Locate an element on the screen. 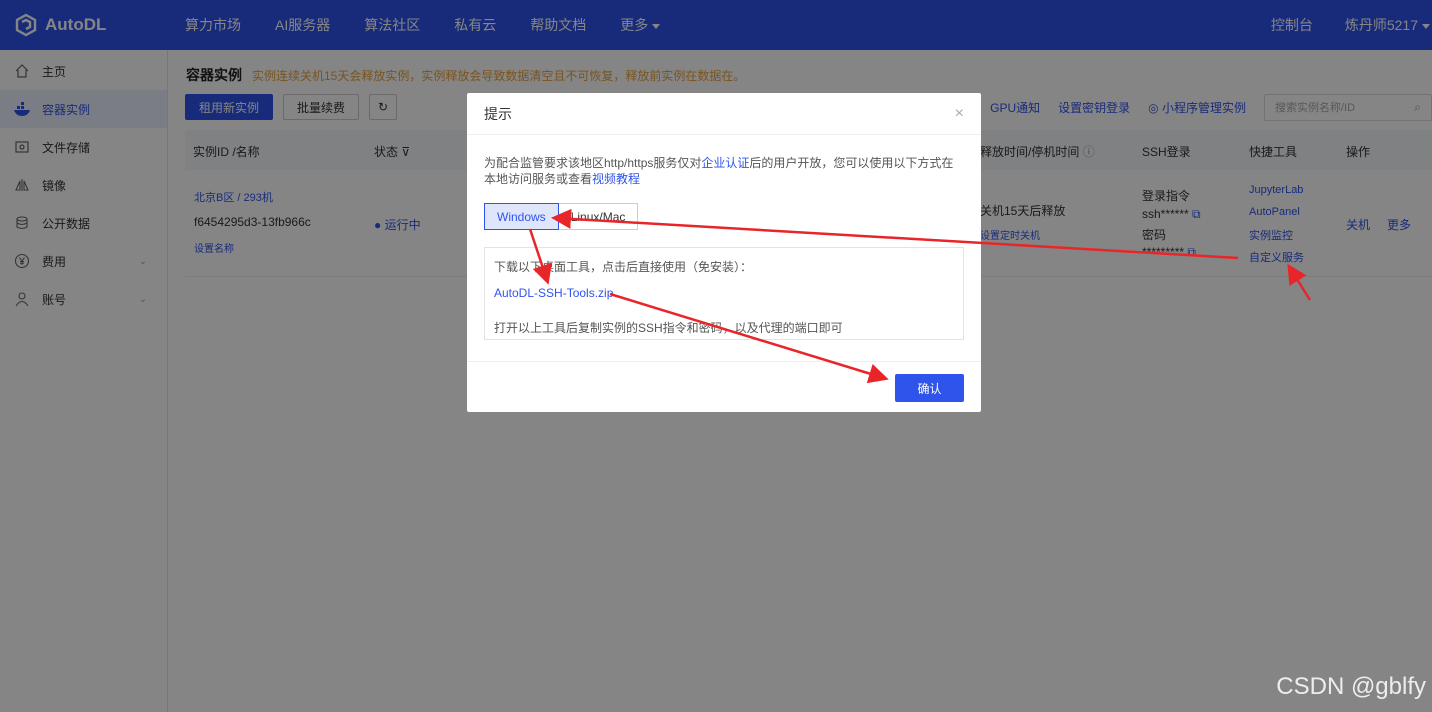  dialog-header: 提示 is located at coordinates (724, 114).